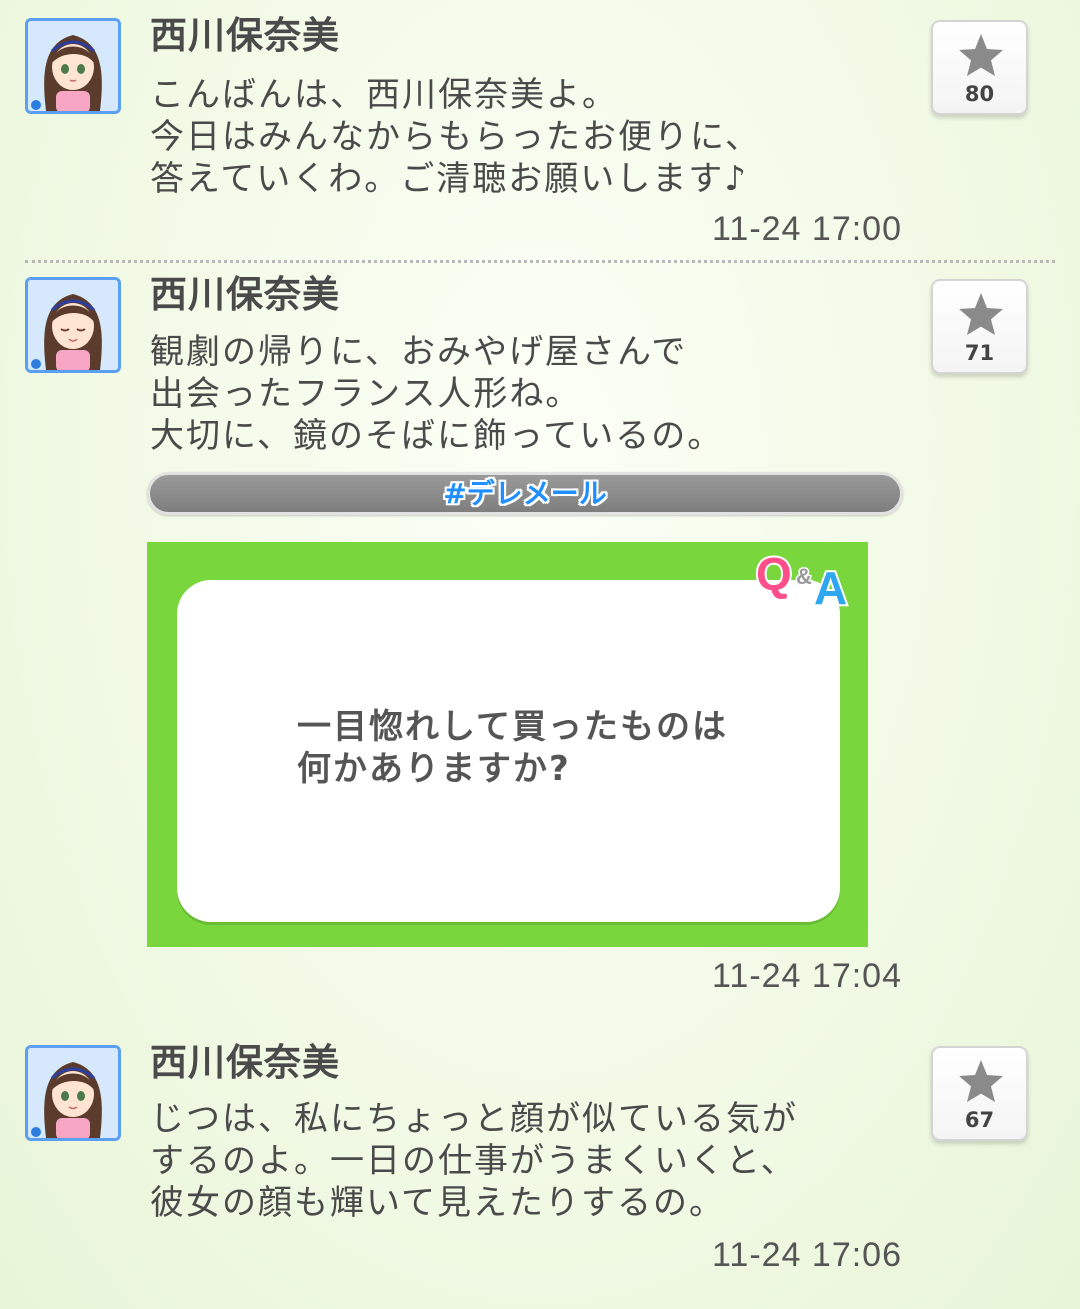 This screenshot has height=1309, width=1080. What do you see at coordinates (245, 1062) in the screenshot?
I see `author-name: 西川保奈美` at bounding box center [245, 1062].